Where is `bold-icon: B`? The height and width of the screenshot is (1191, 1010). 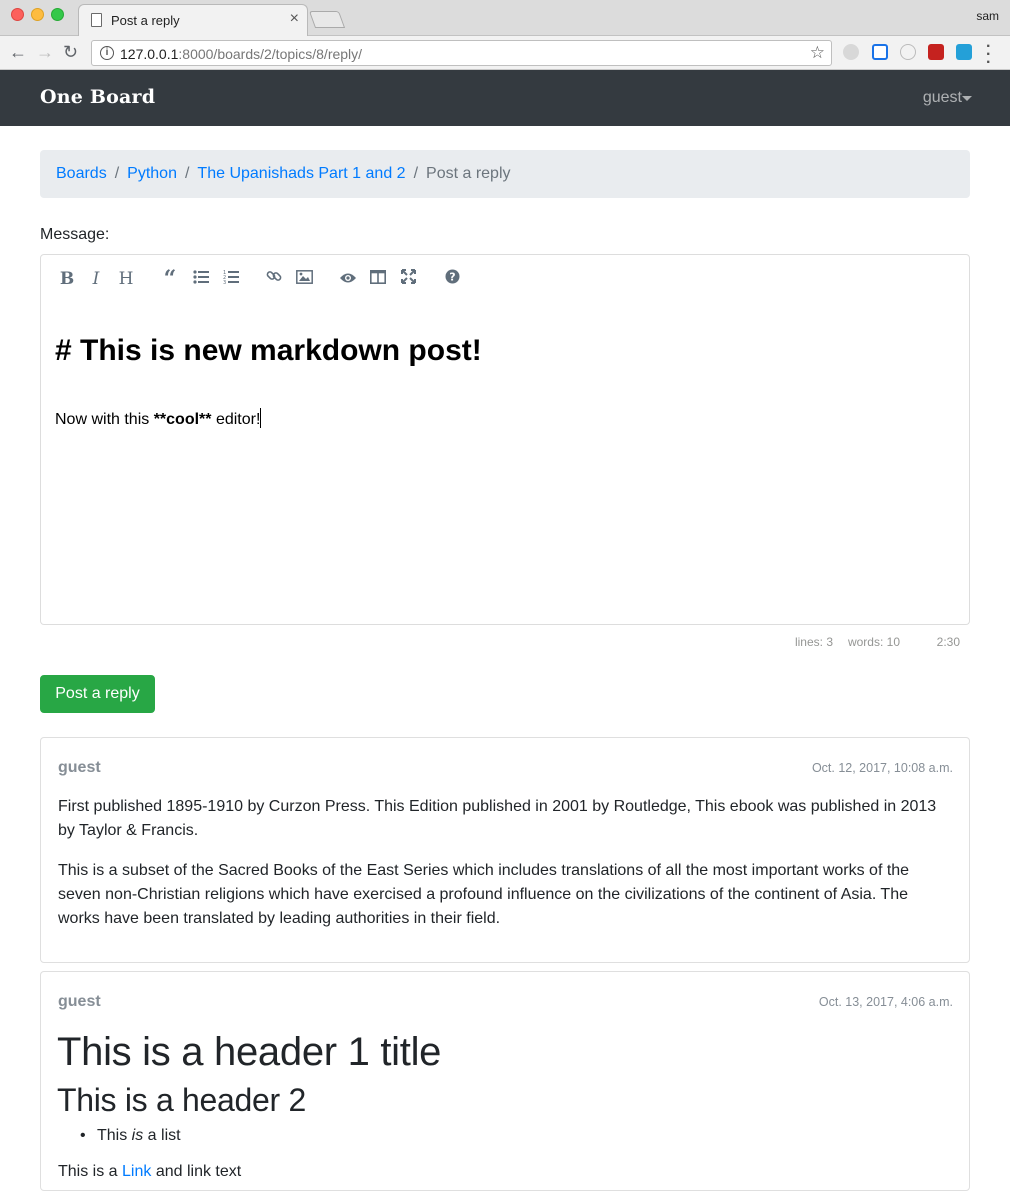
bold-icon: B is located at coordinates (67, 279).